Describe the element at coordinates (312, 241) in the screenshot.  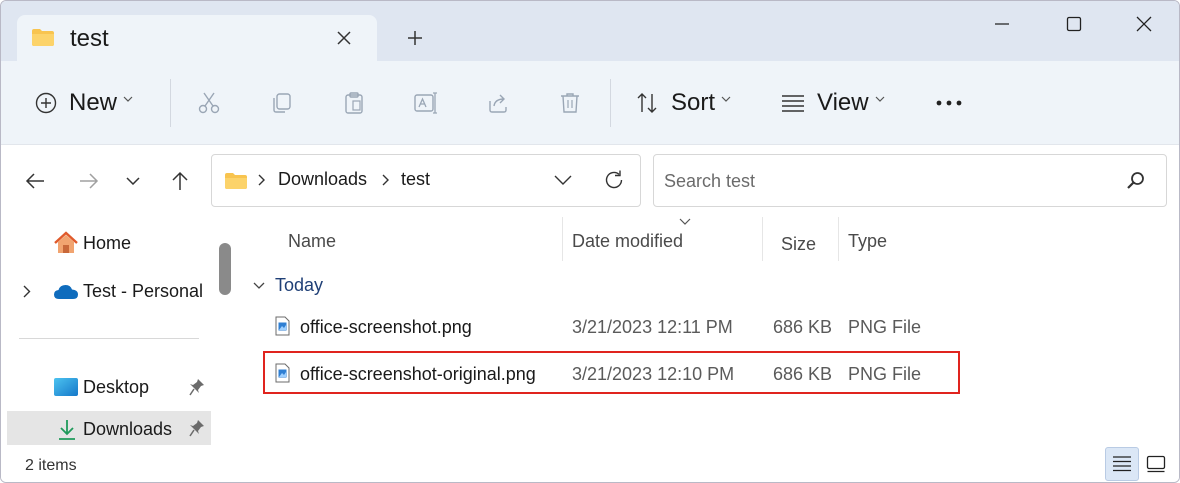
I see `column-header-name: Name` at that location.